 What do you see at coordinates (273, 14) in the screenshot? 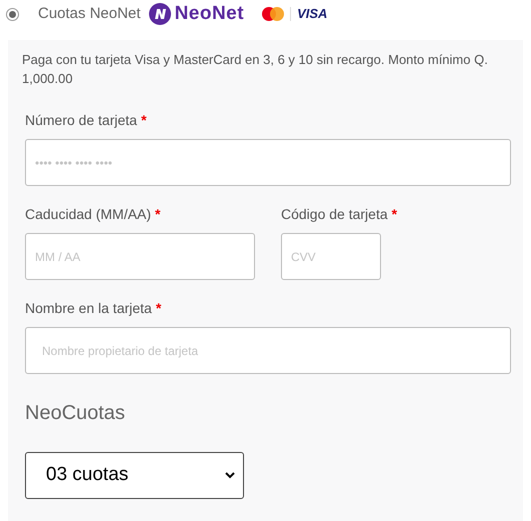
I see `mastercard-icon` at bounding box center [273, 14].